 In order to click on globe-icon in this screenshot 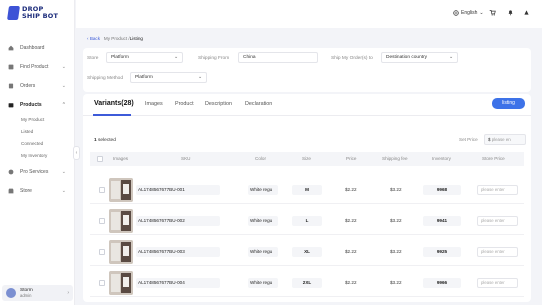, I will do `click(456, 13)`.